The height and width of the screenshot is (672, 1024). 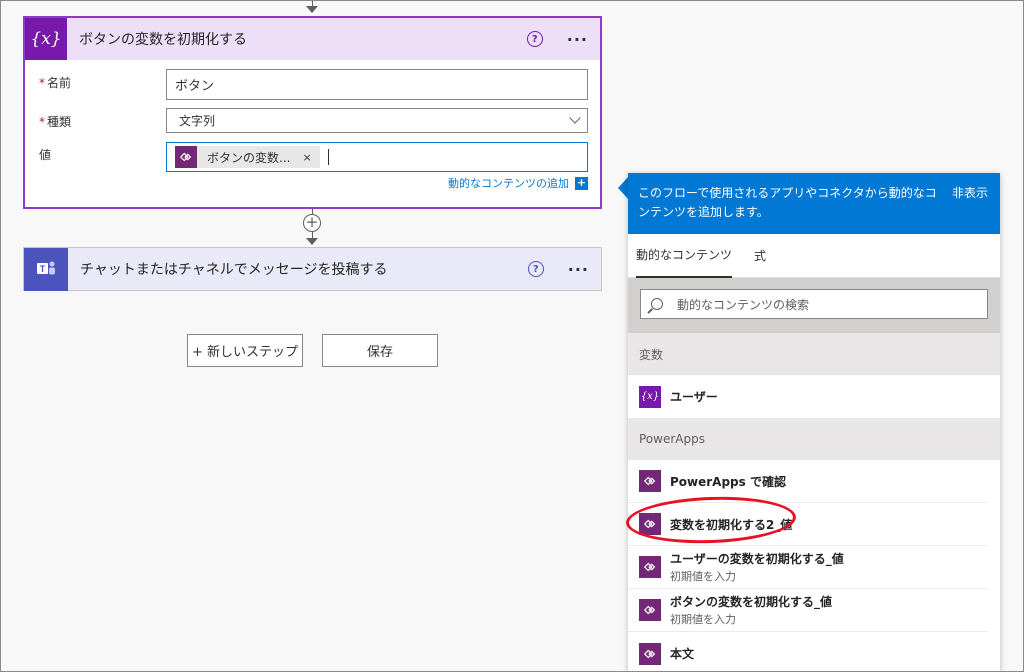 I want to click on card-header: {x} ボタンの変数を初期化する ? ···, so click(x=312, y=39).